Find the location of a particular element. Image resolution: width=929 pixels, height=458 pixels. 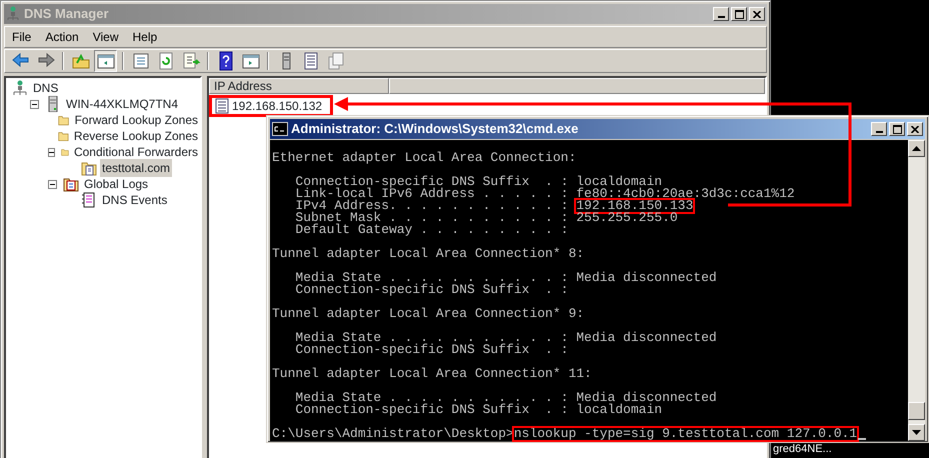

column-header: IP Address is located at coordinates (299, 86).